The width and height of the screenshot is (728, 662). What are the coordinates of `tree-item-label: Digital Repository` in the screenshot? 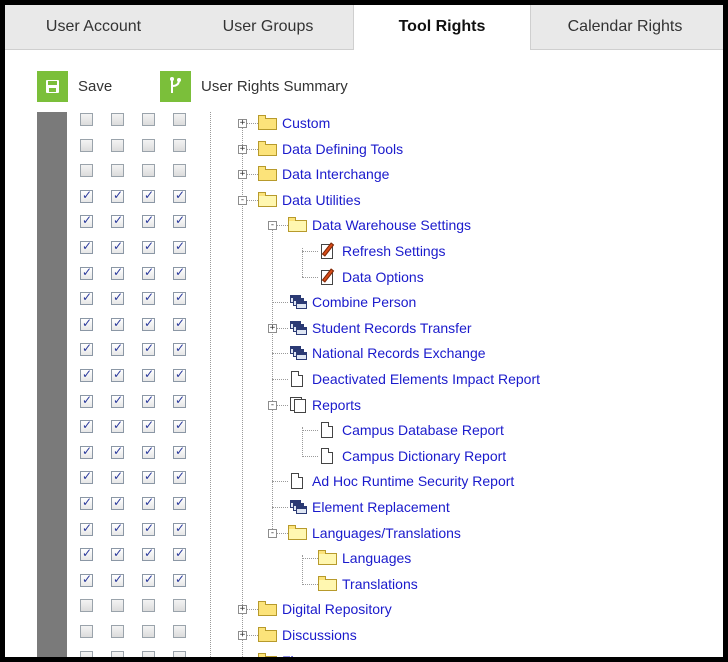 It's located at (337, 609).